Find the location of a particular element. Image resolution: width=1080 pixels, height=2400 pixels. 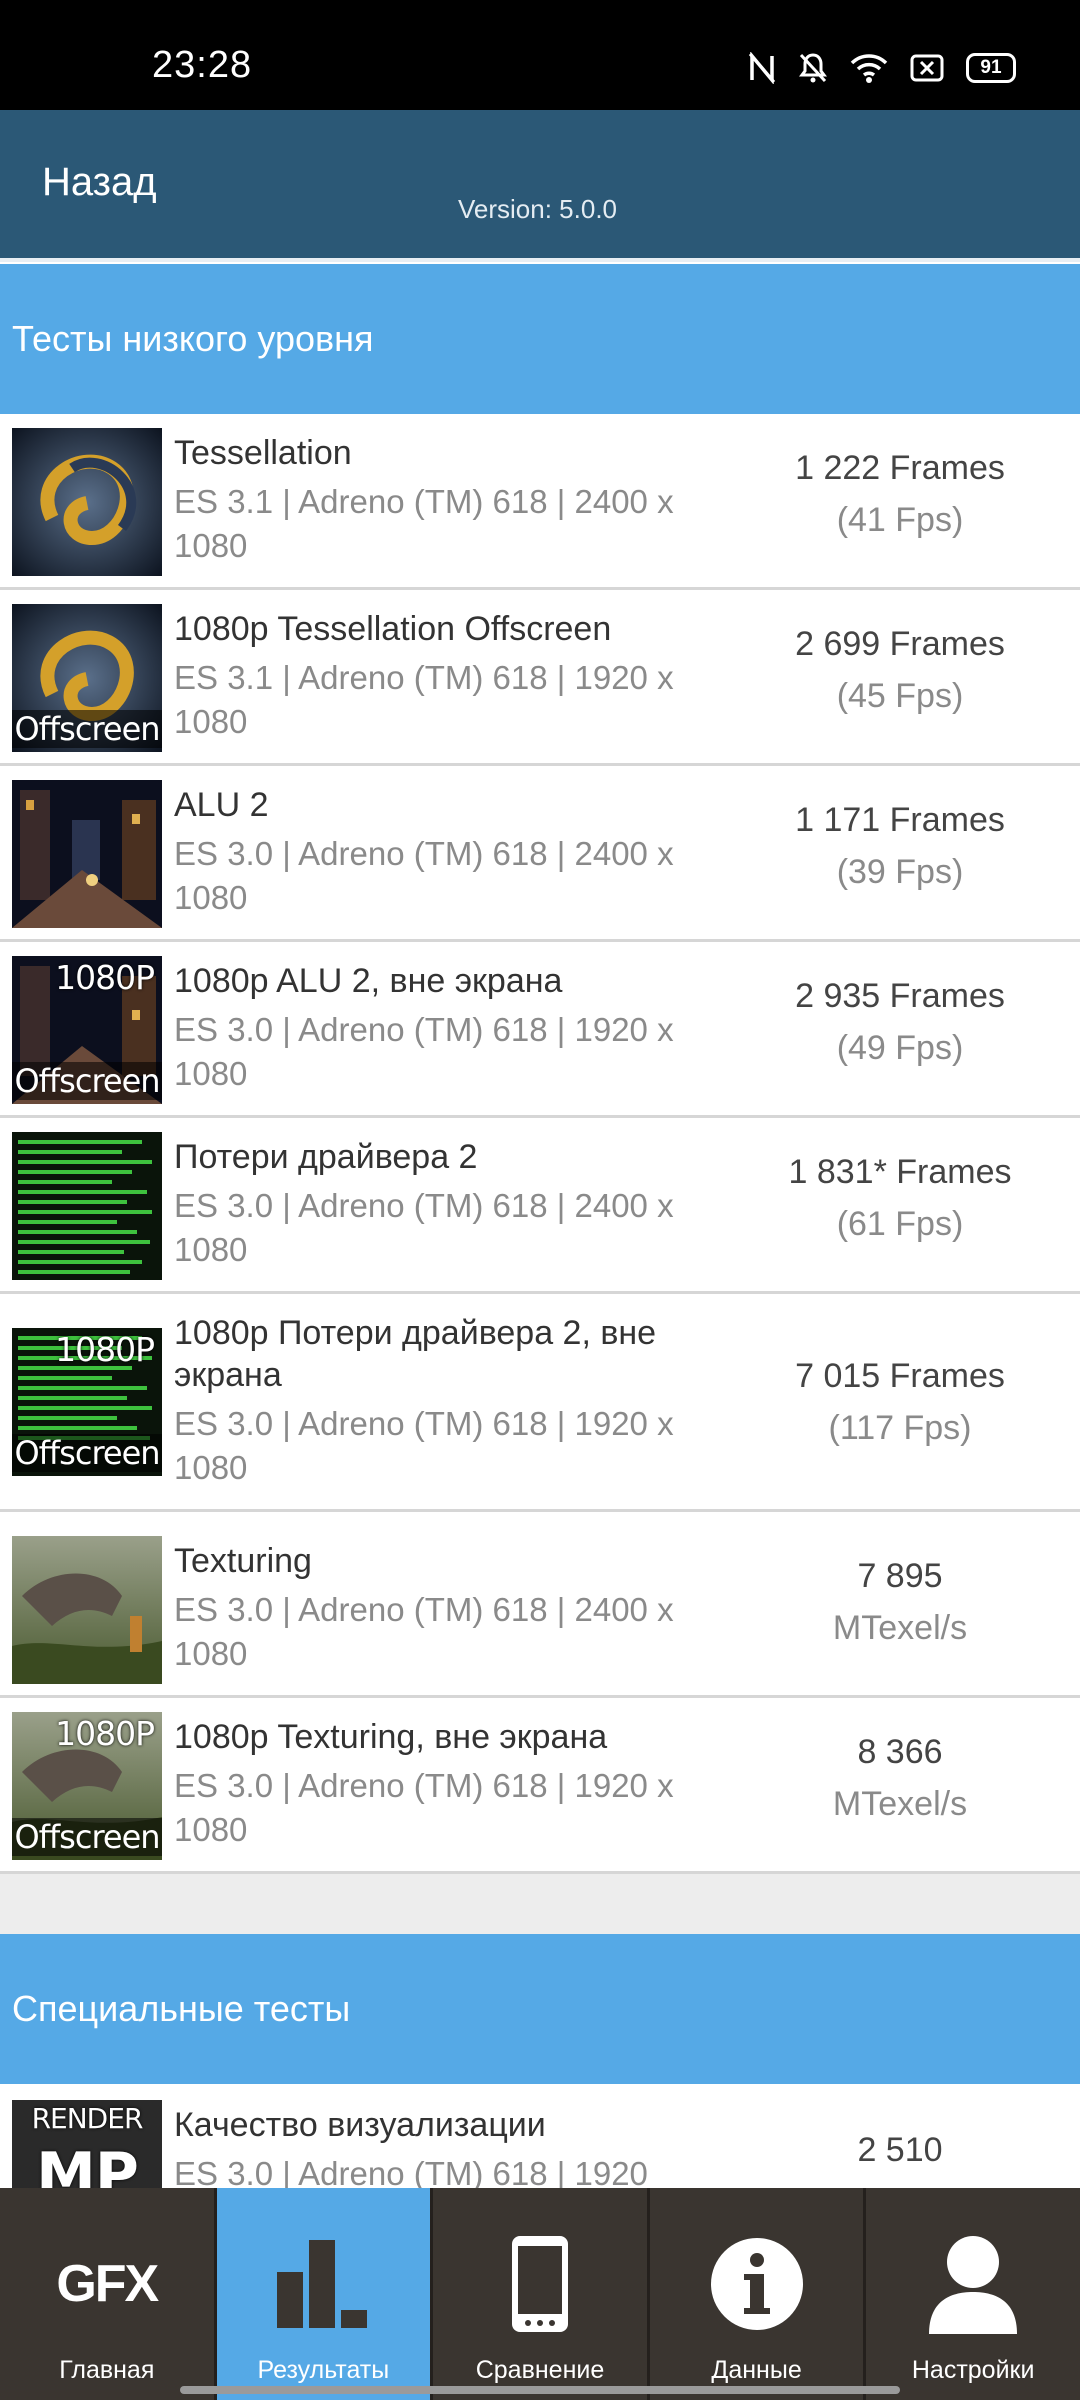

status-icons: 91 is located at coordinates (882, 68).